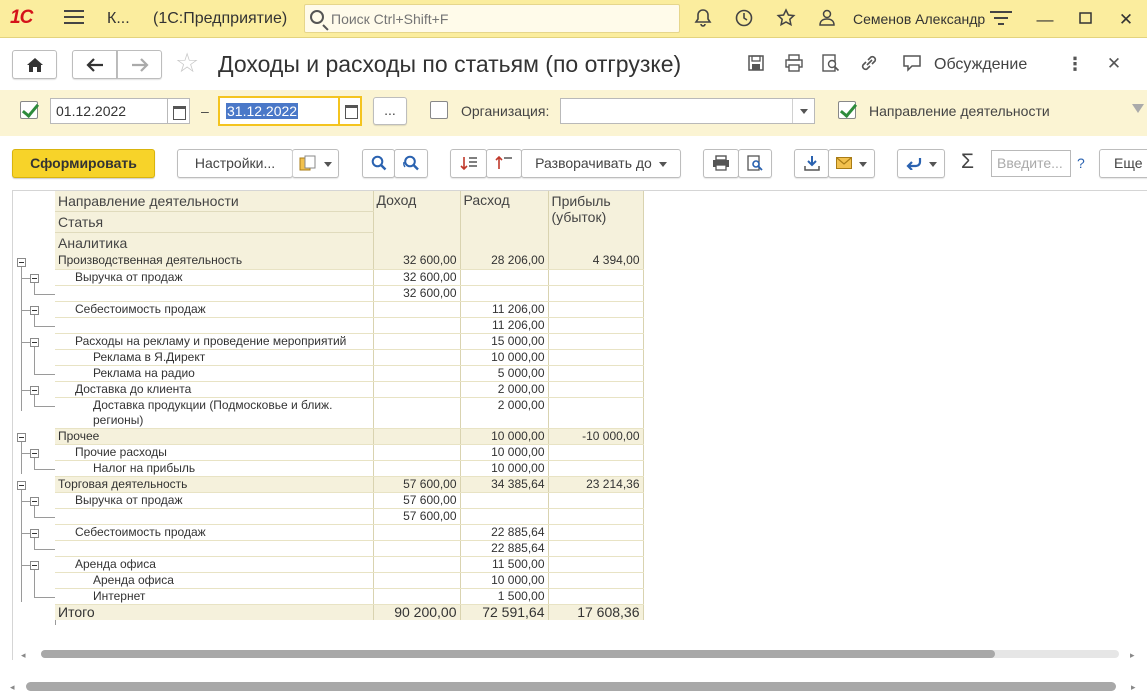 The height and width of the screenshot is (698, 1147). Describe the element at coordinates (349, 357) in the screenshot. I see `table-row: Реклама в Я.Директ 10 000,00` at that location.